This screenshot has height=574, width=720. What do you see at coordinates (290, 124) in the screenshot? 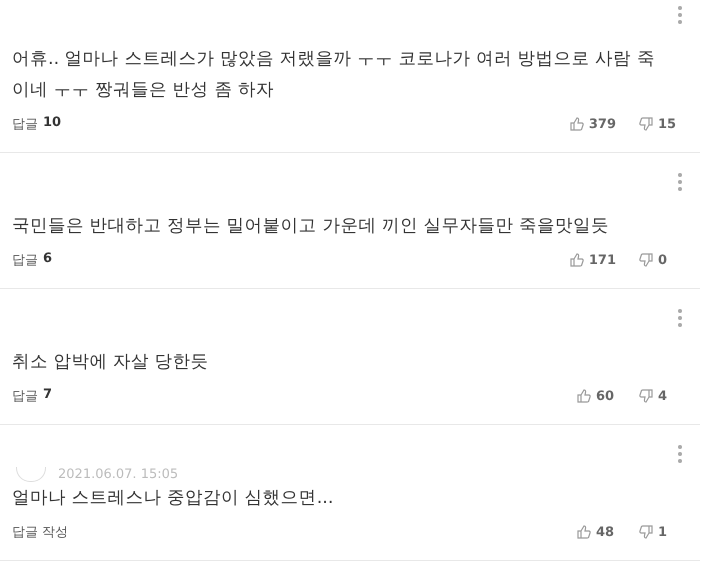
I see `reply-link: 답글 10` at bounding box center [290, 124].